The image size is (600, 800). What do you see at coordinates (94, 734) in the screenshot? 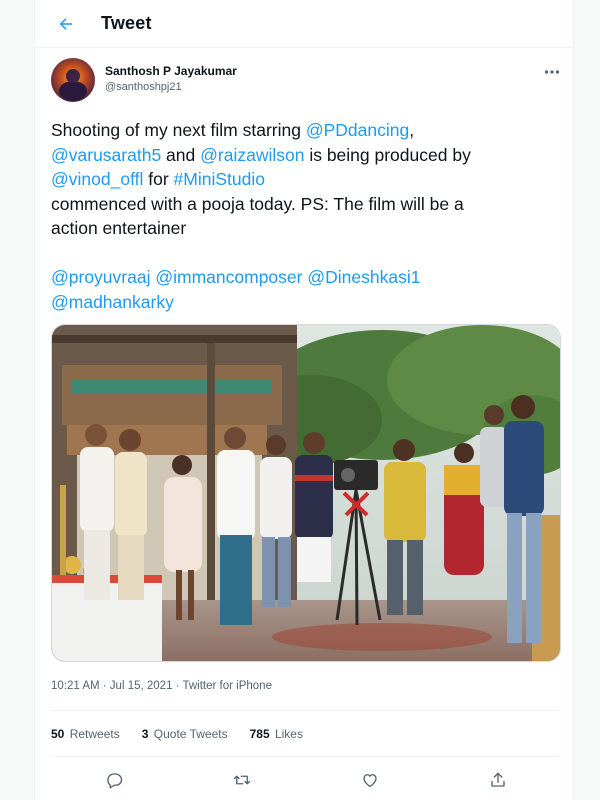
I see `retweets-label: Retweets` at bounding box center [94, 734].